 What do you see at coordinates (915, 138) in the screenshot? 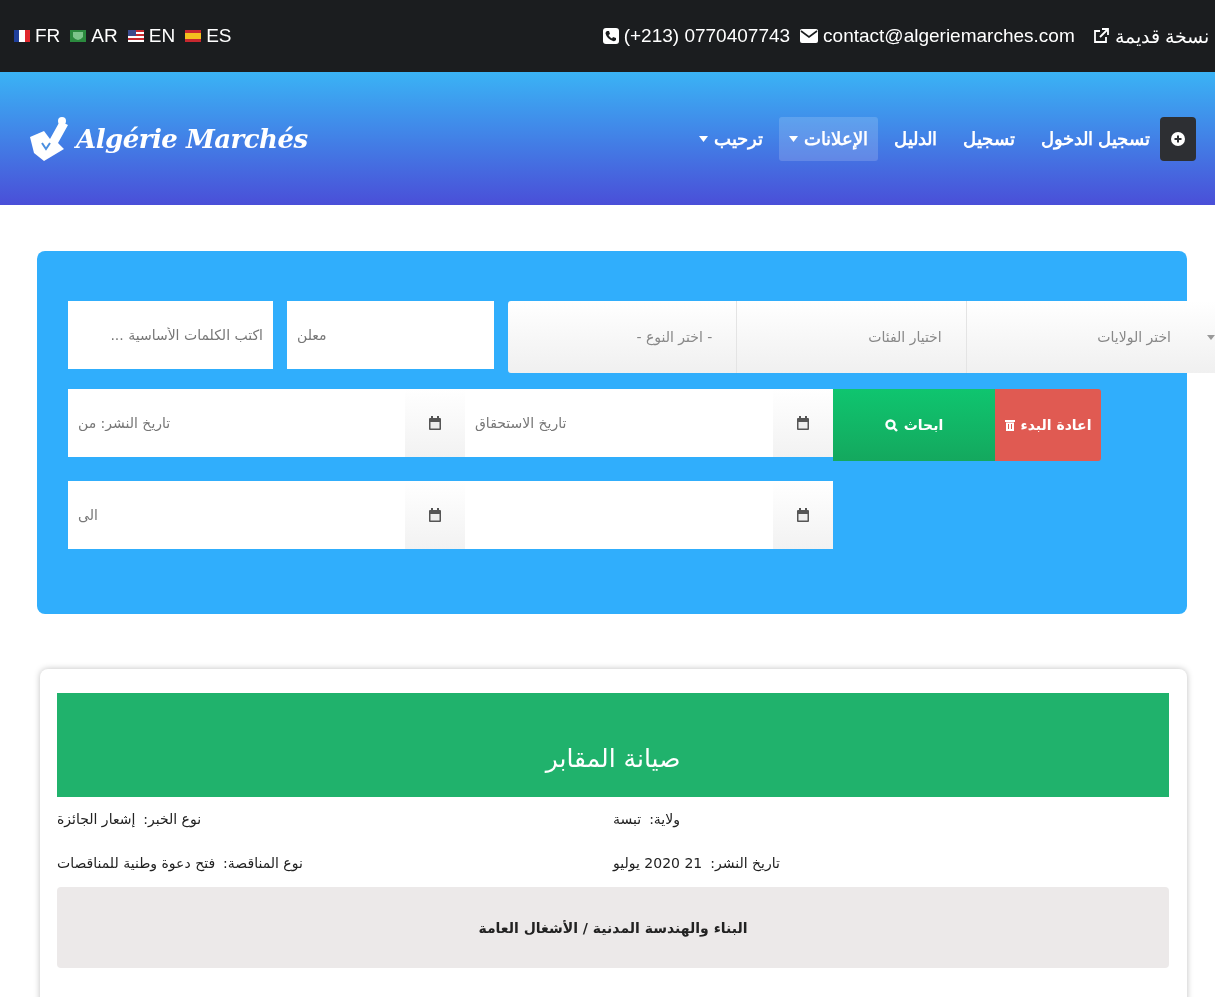
I see `nav-menu-item: الدليل` at bounding box center [915, 138].